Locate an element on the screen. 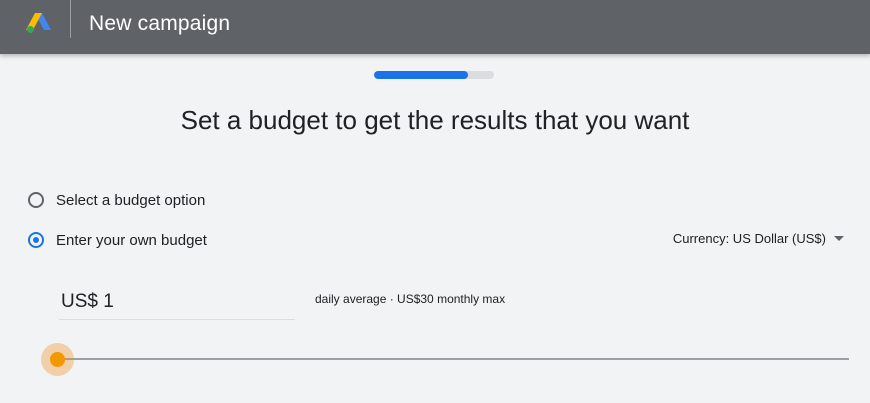 This screenshot has height=403, width=870. budget-slider-thumb is located at coordinates (57, 359).